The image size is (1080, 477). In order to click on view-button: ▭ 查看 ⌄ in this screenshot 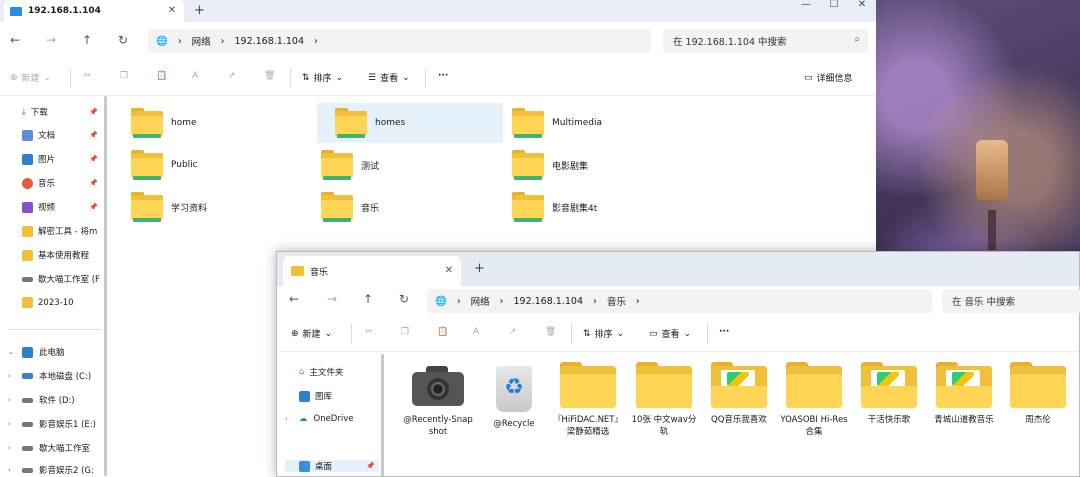, I will do `click(670, 334)`.